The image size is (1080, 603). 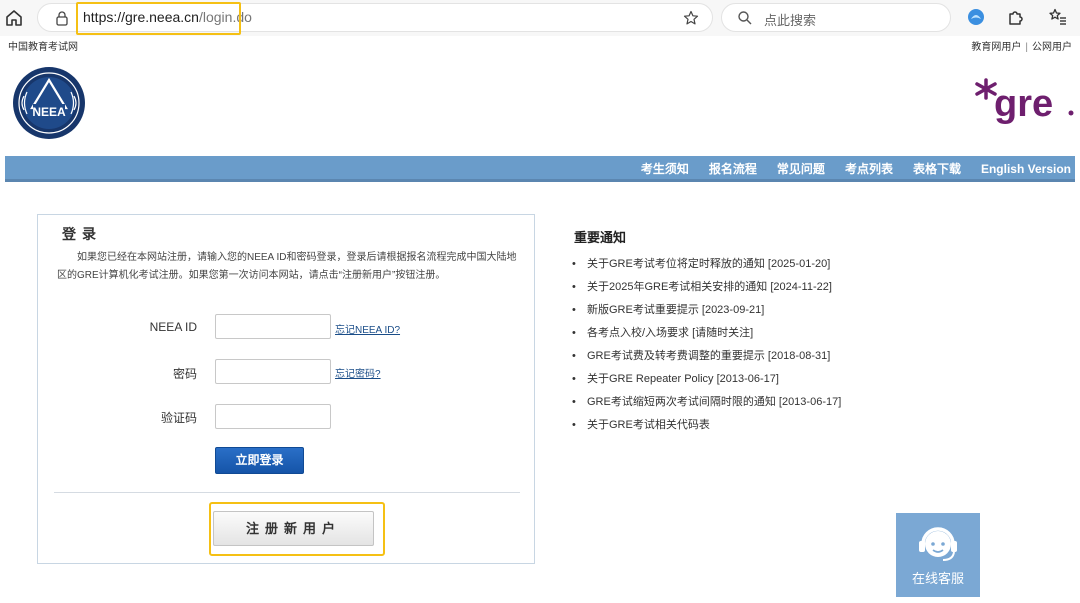 What do you see at coordinates (173, 327) in the screenshot?
I see `neea-id-label: NEEA ID` at bounding box center [173, 327].